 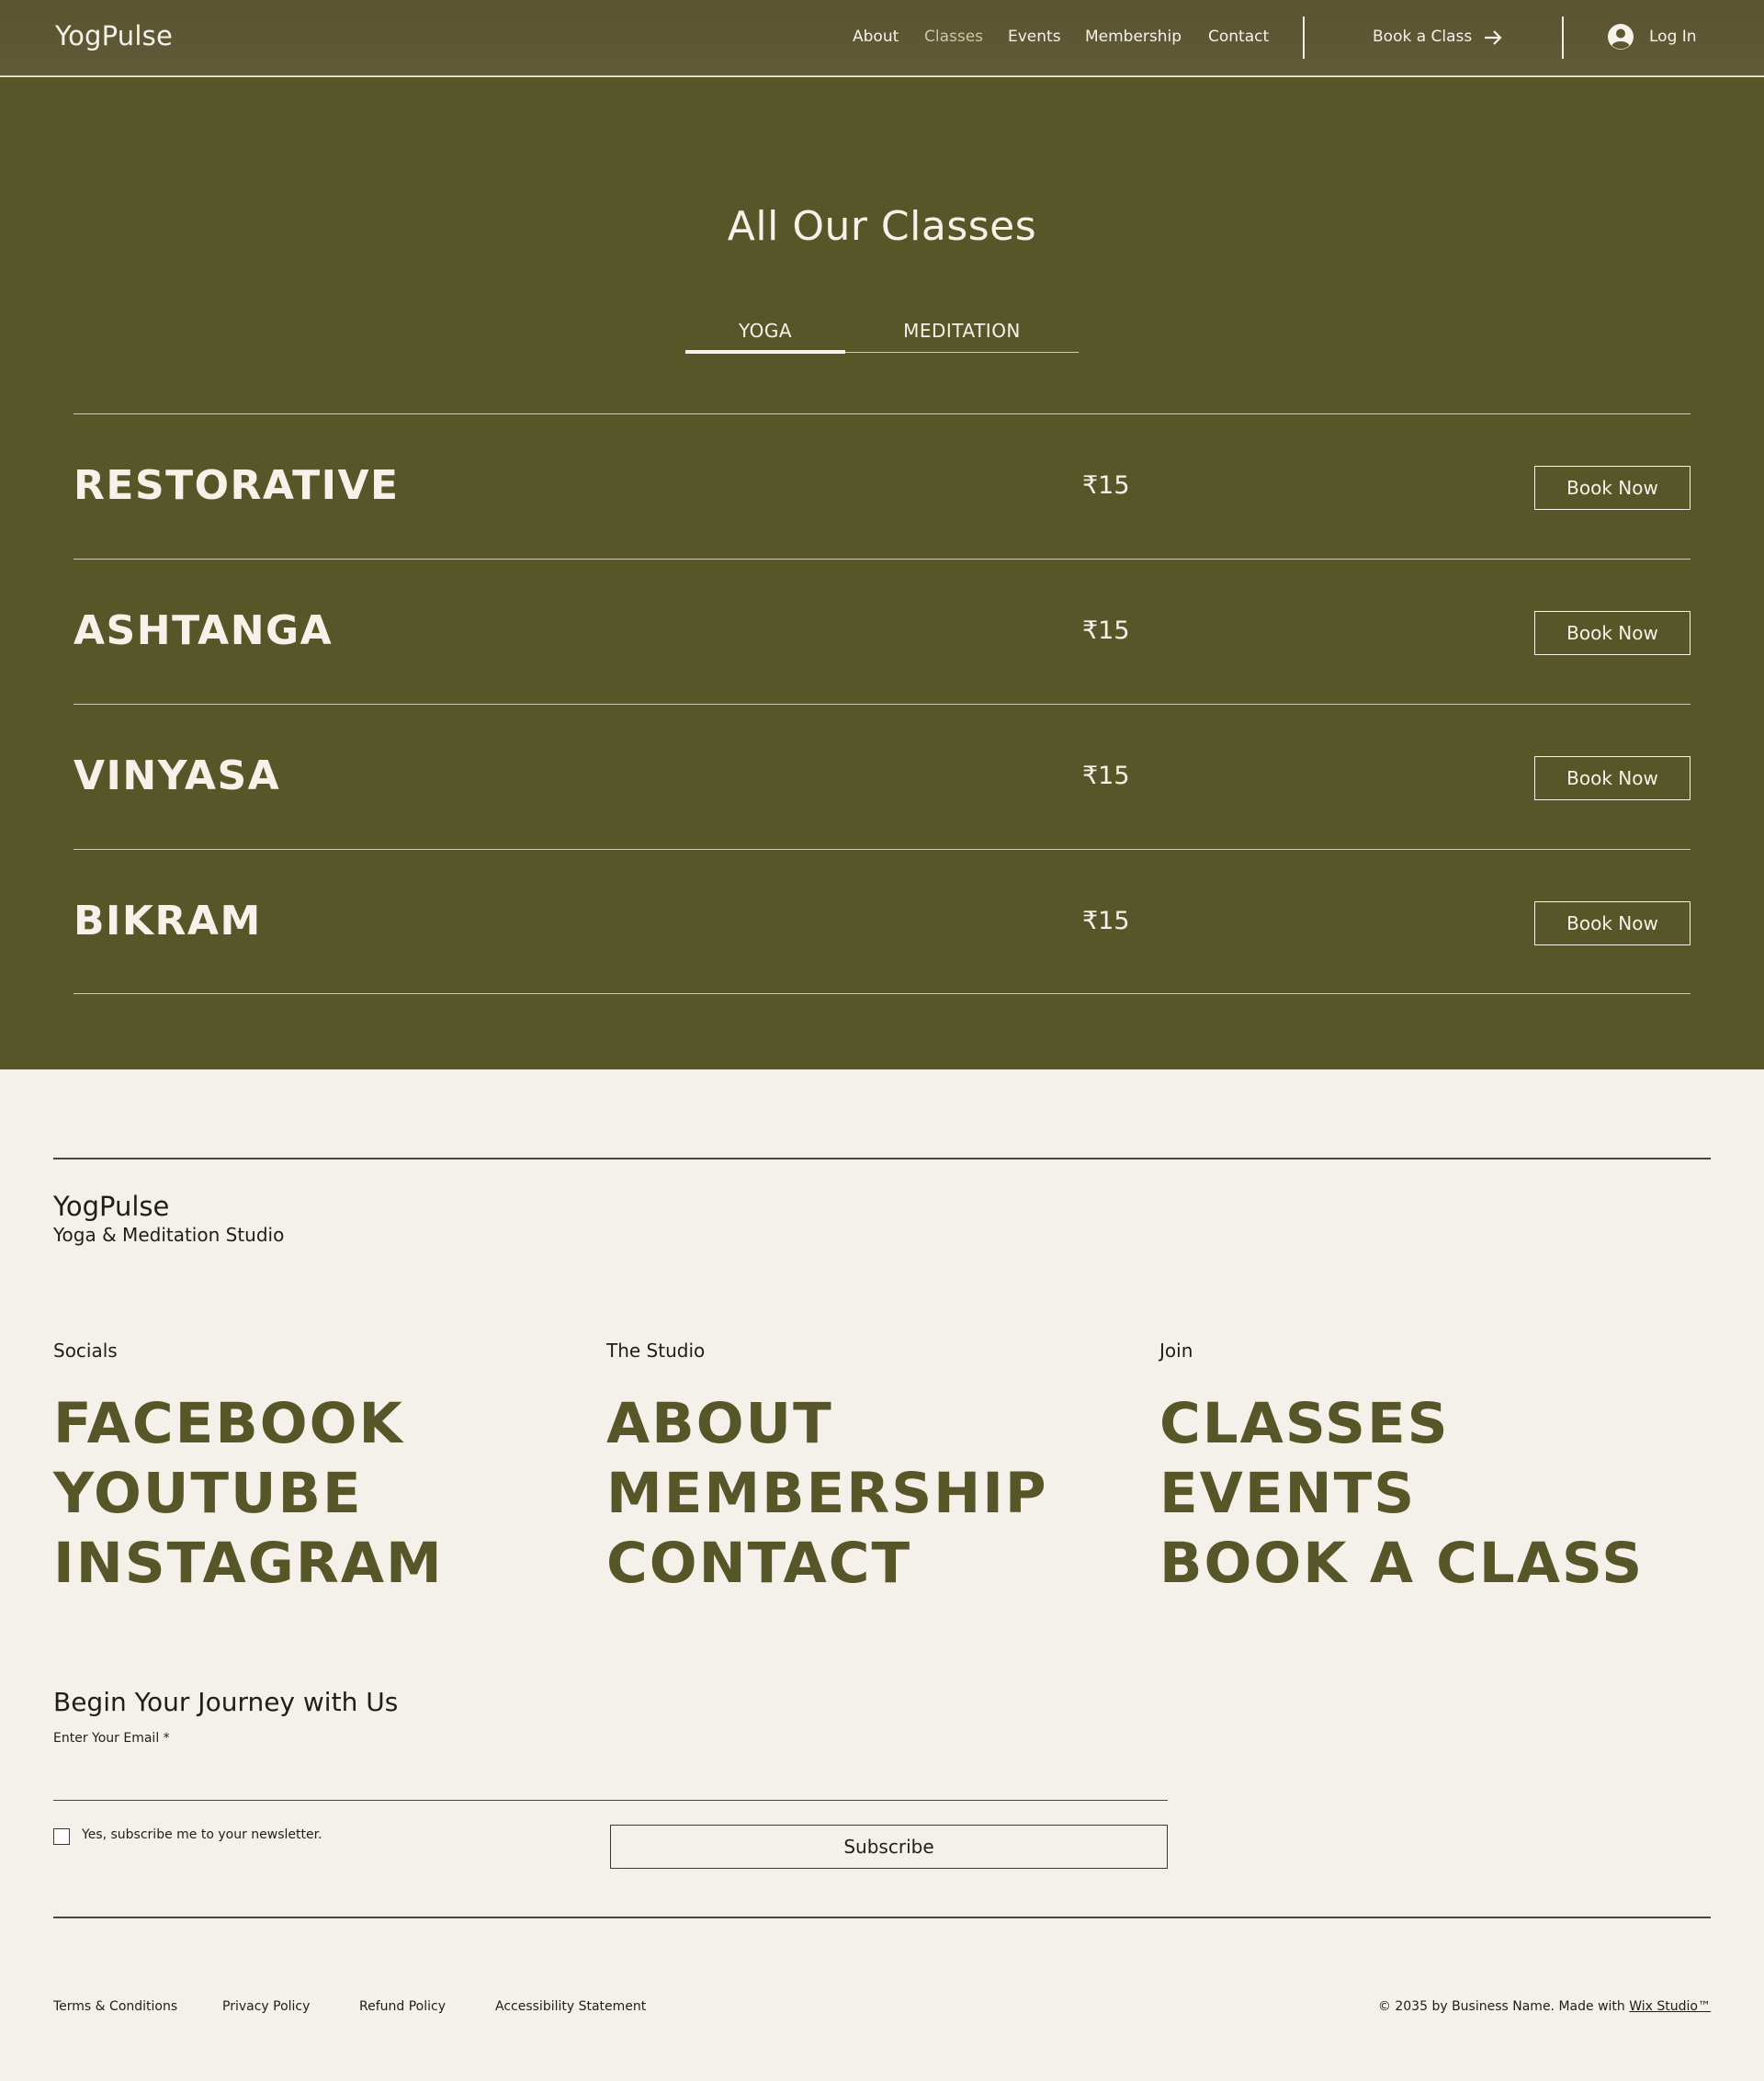 I want to click on footer-link-classes: CLASSES, so click(x=1401, y=1424).